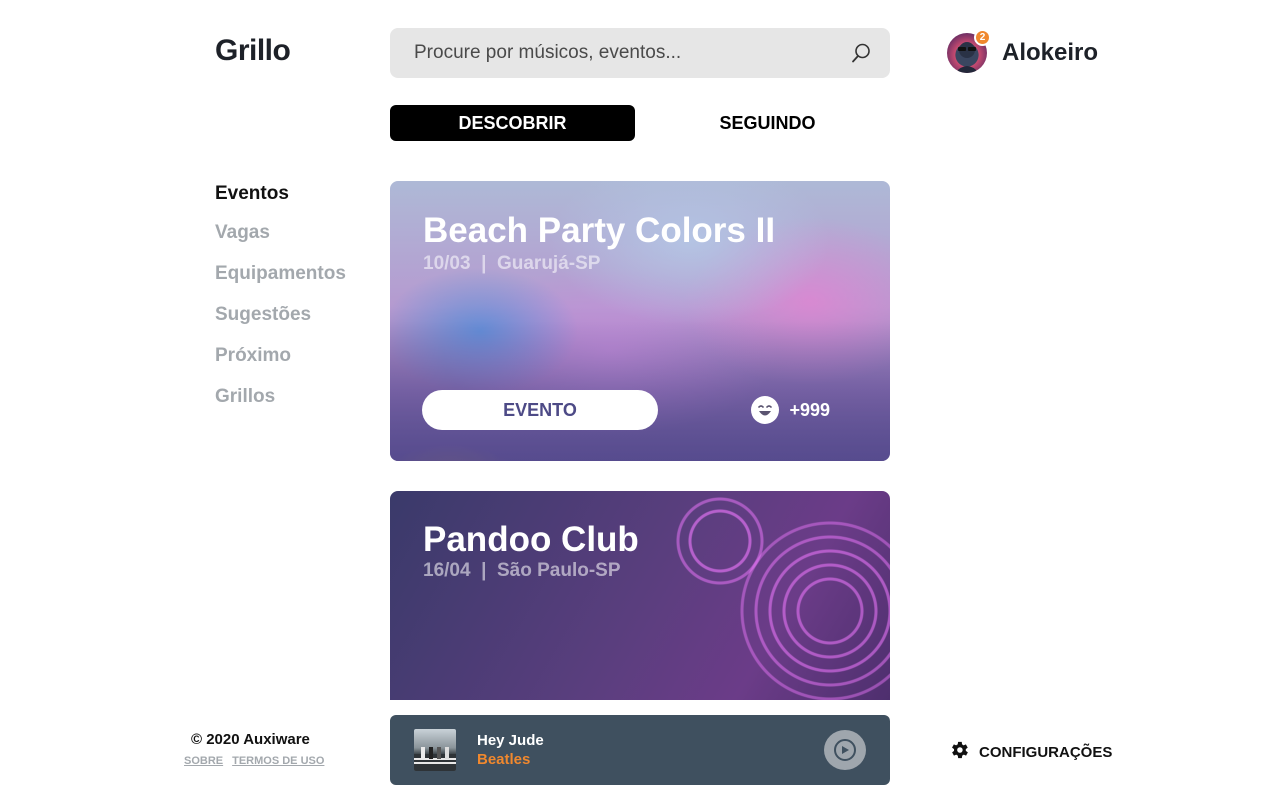  I want to click on footer-links: SOBRE TERMOS DE USO, so click(254, 761).